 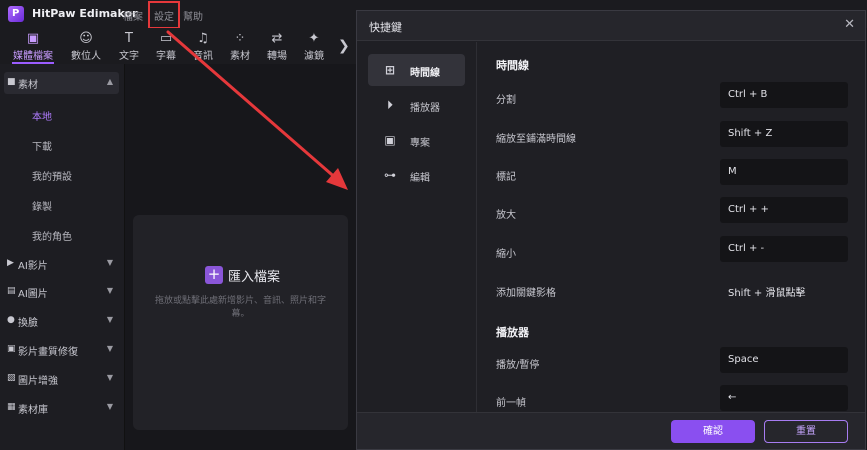 I want to click on shortcut-label-prev-frame: 前一幀, so click(x=511, y=403).